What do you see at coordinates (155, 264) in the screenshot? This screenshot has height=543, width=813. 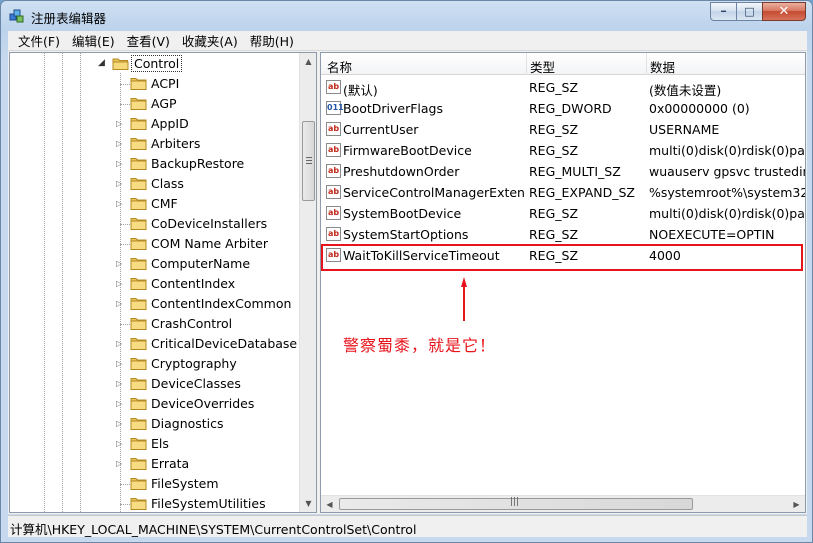 I see `tree-node: ▷ ComputerName` at bounding box center [155, 264].